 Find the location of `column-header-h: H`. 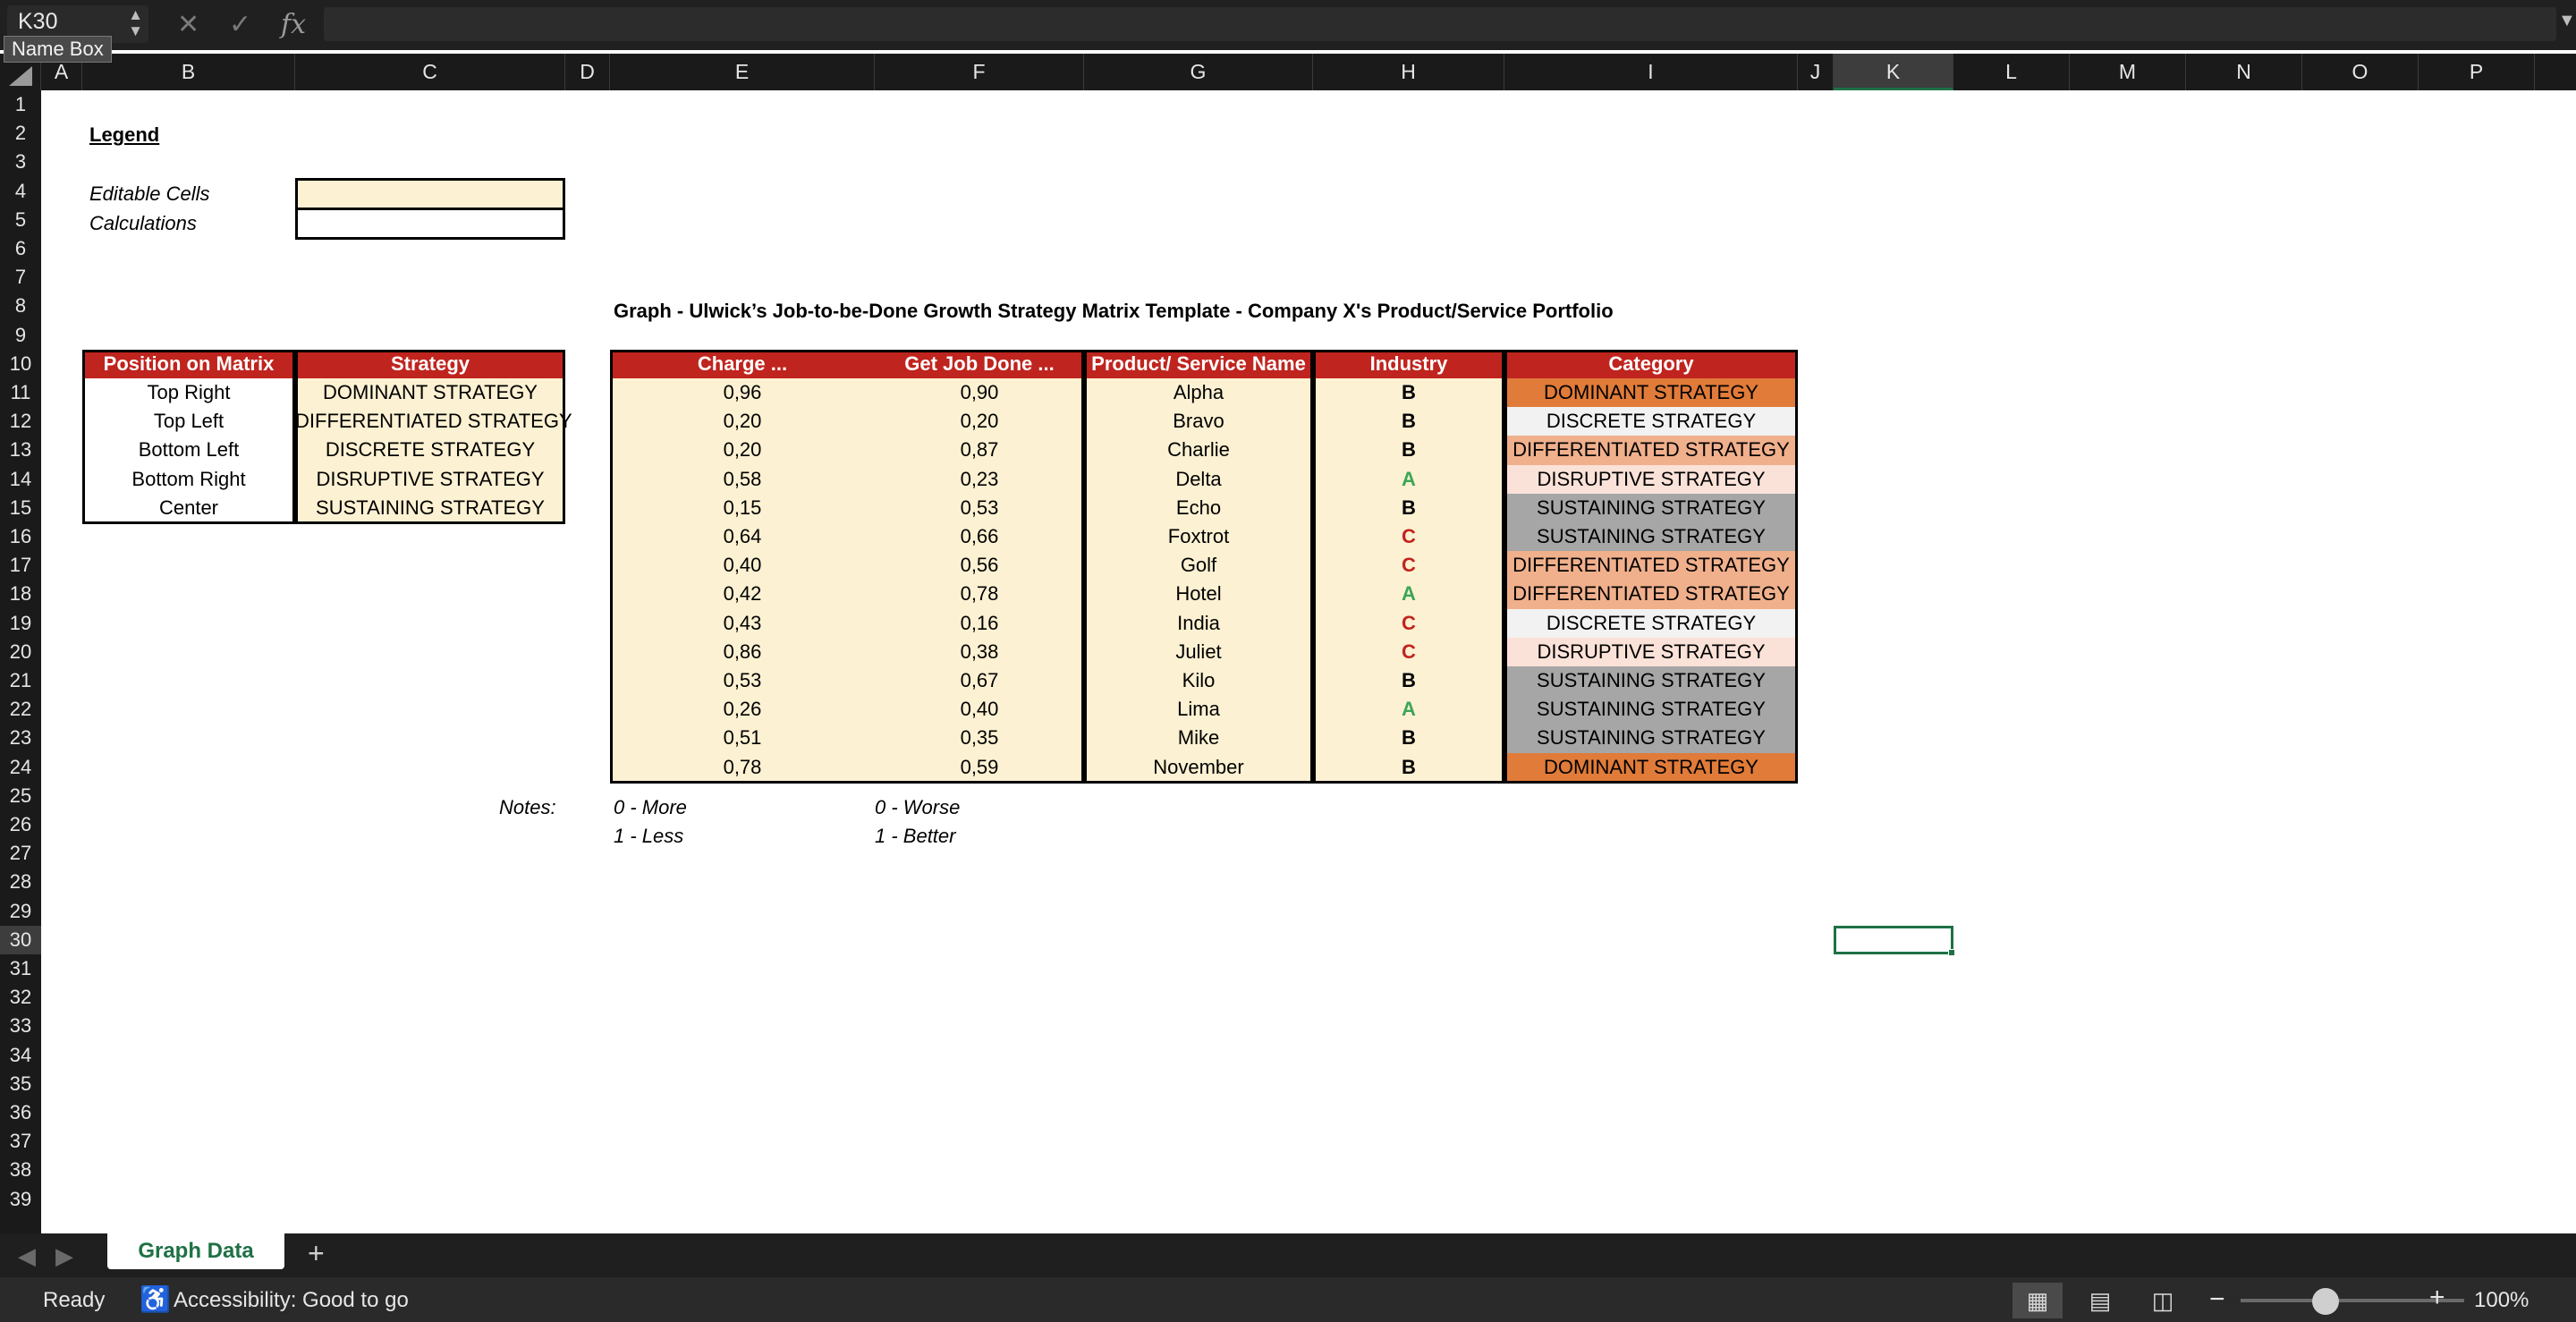

column-header-h: H is located at coordinates (1408, 72).